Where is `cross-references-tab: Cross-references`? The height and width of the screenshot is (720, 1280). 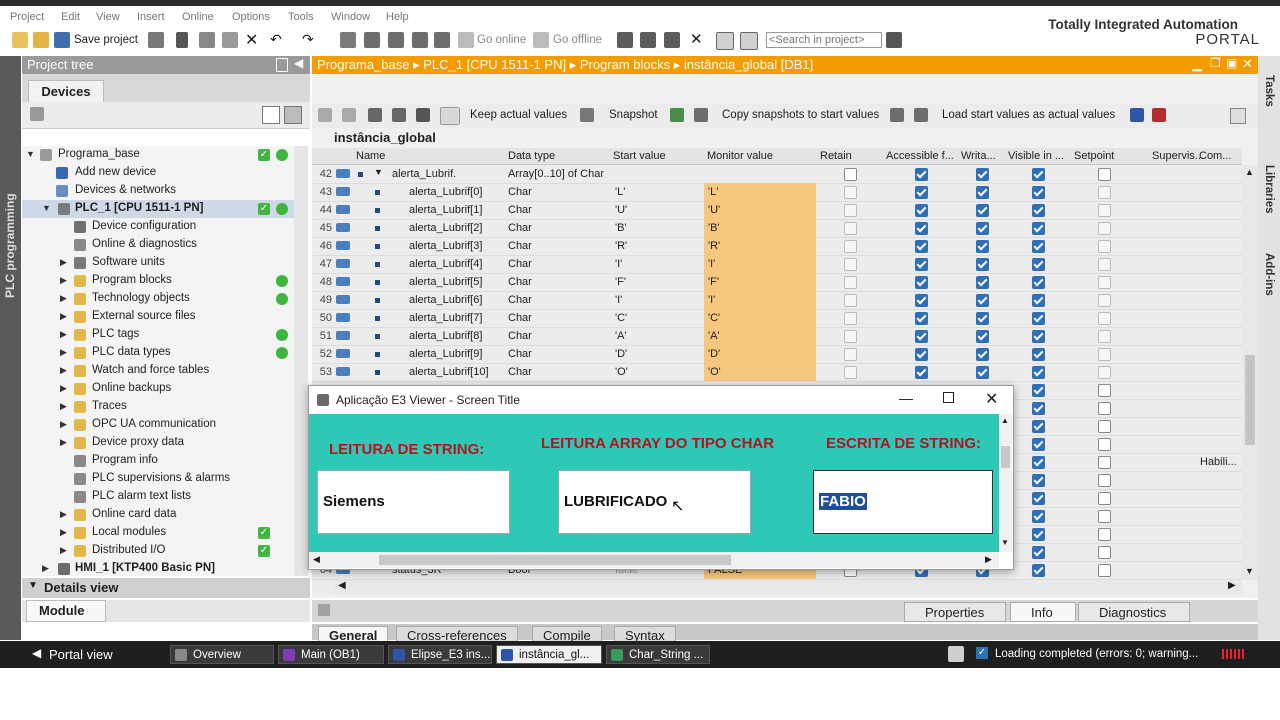
cross-references-tab: Cross-references is located at coordinates (457, 634).